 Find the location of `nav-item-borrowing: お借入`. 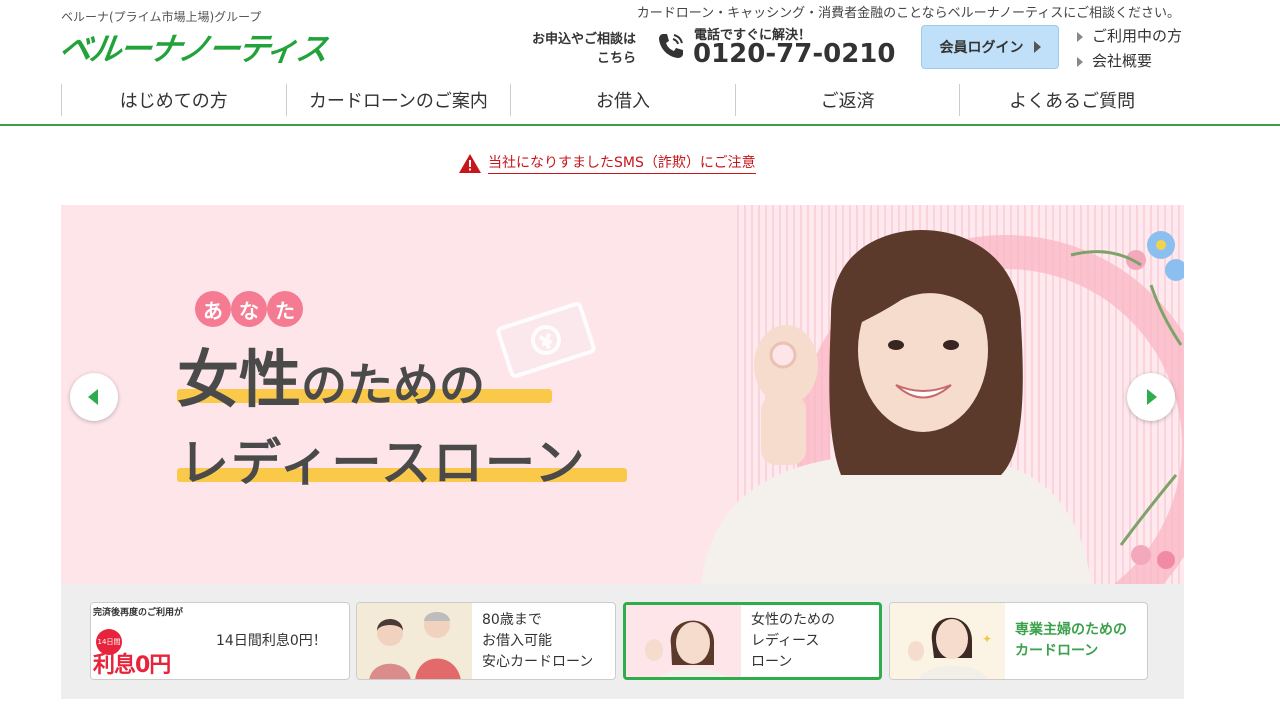

nav-item-borrowing: お借入 is located at coordinates (622, 100).